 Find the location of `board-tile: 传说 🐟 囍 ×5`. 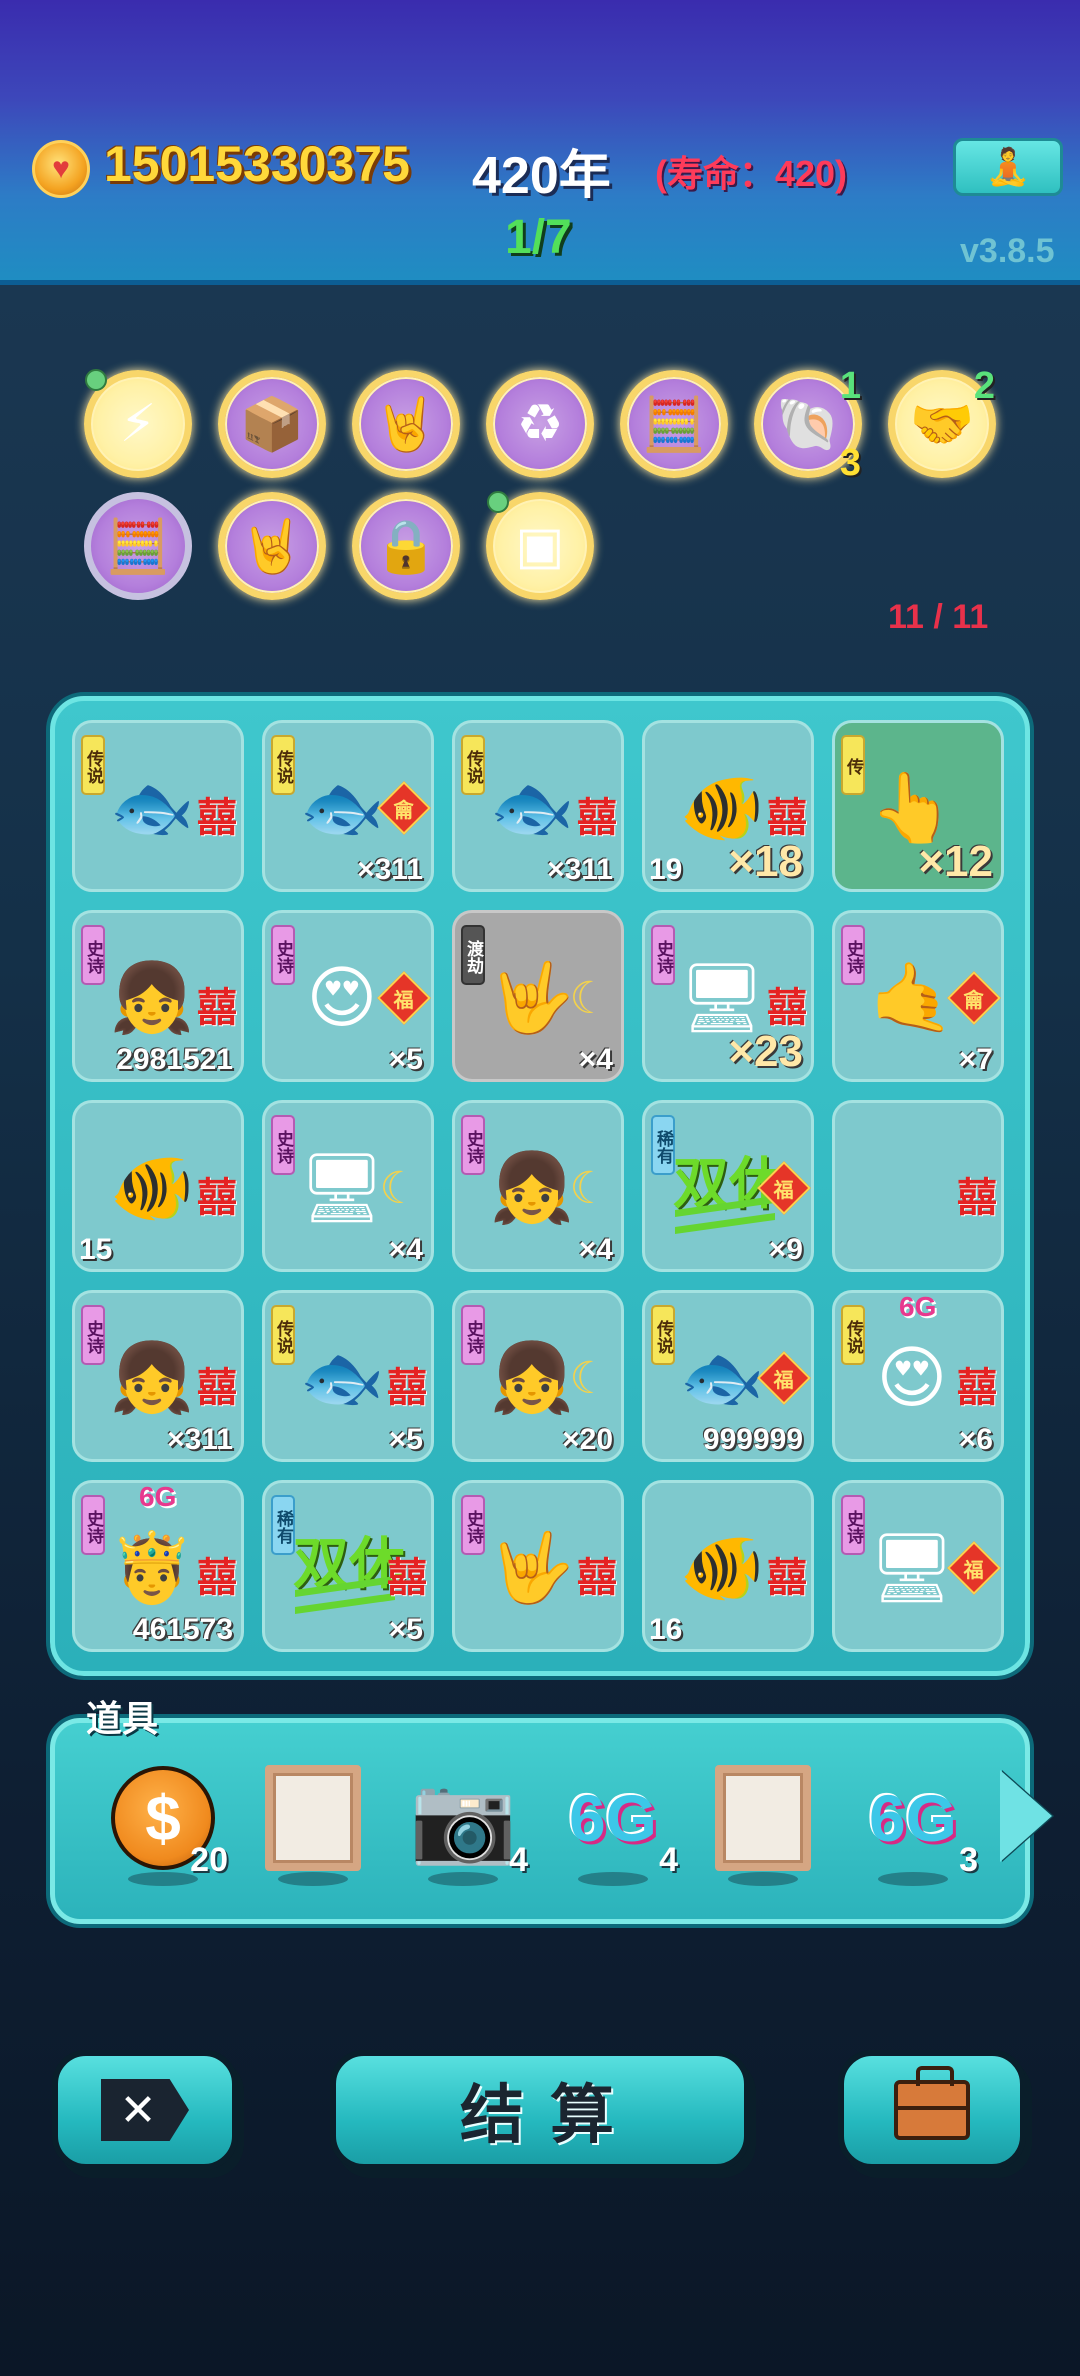

board-tile: 传说 🐟 囍 ×5 is located at coordinates (348, 1376).